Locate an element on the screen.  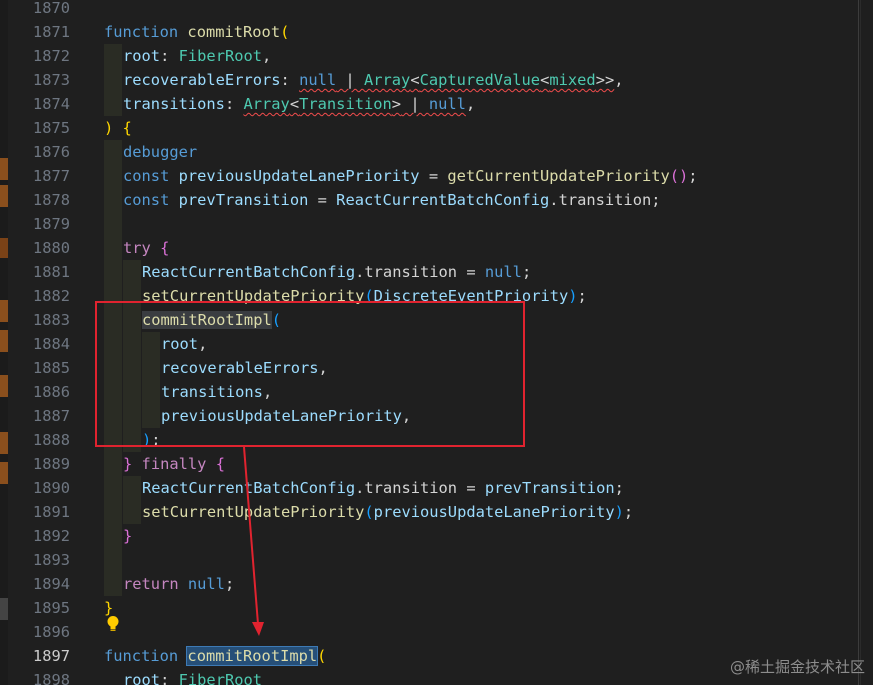
lightbulb-icon is located at coordinates (113, 626).